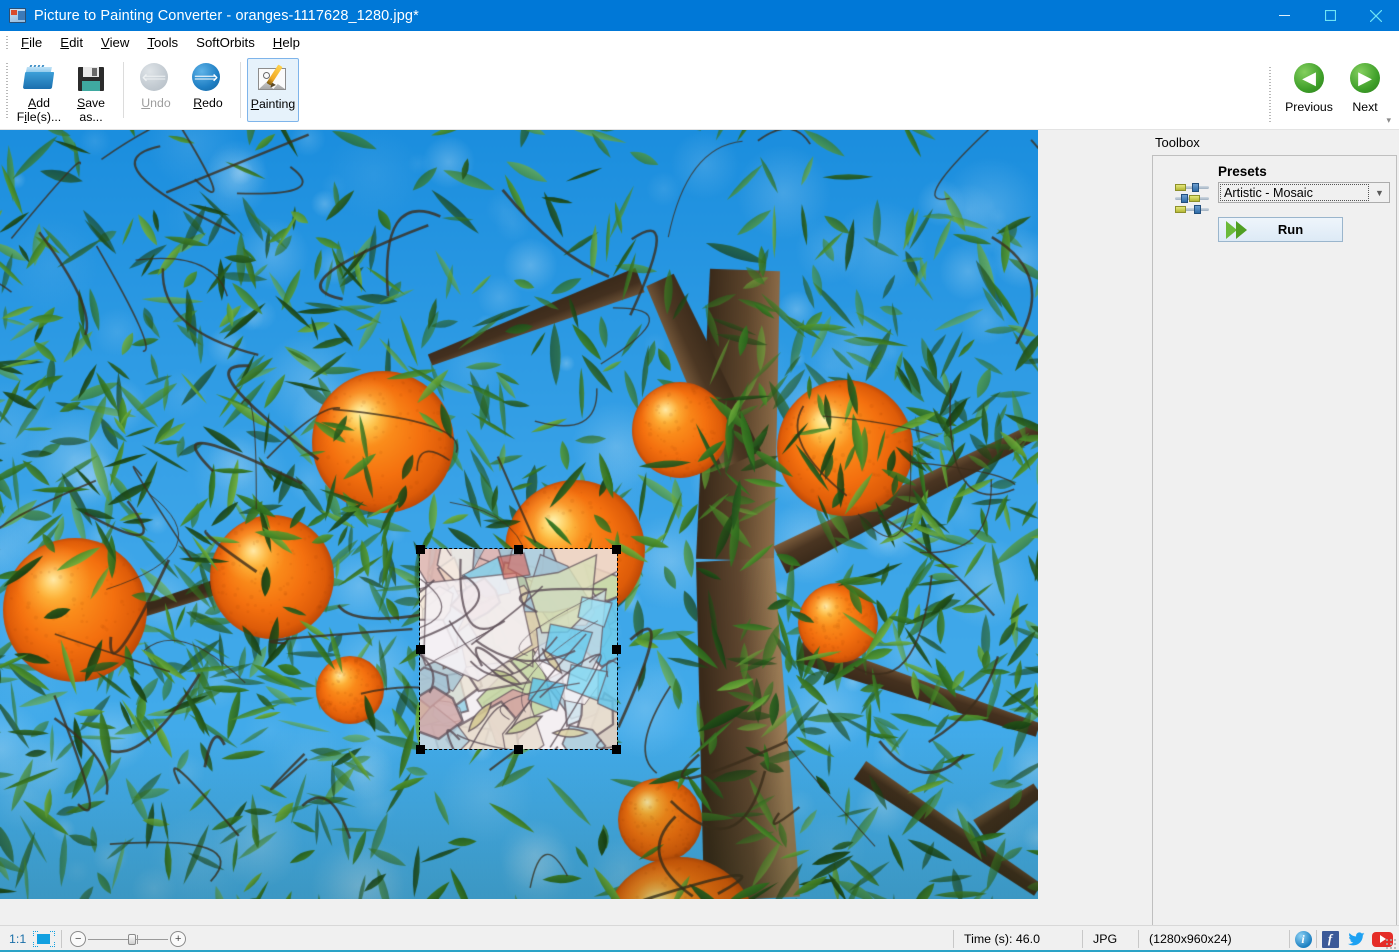 Image resolution: width=1399 pixels, height=952 pixels. I want to click on menu-tools-label: ools, so click(166, 42).